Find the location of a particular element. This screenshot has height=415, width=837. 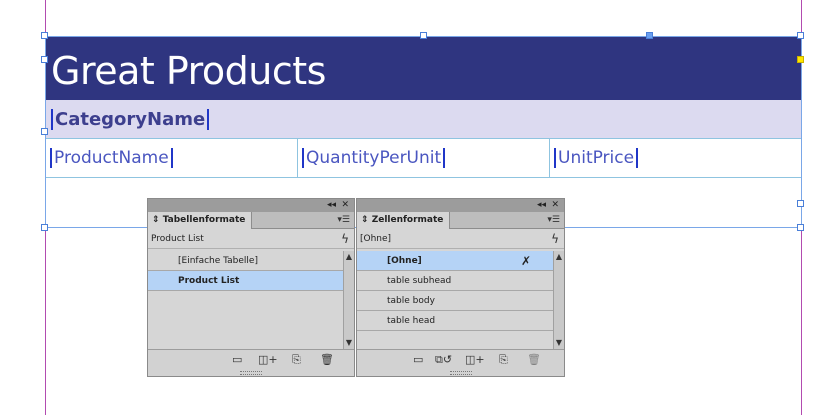

current-style: Product List is located at coordinates (177, 239).